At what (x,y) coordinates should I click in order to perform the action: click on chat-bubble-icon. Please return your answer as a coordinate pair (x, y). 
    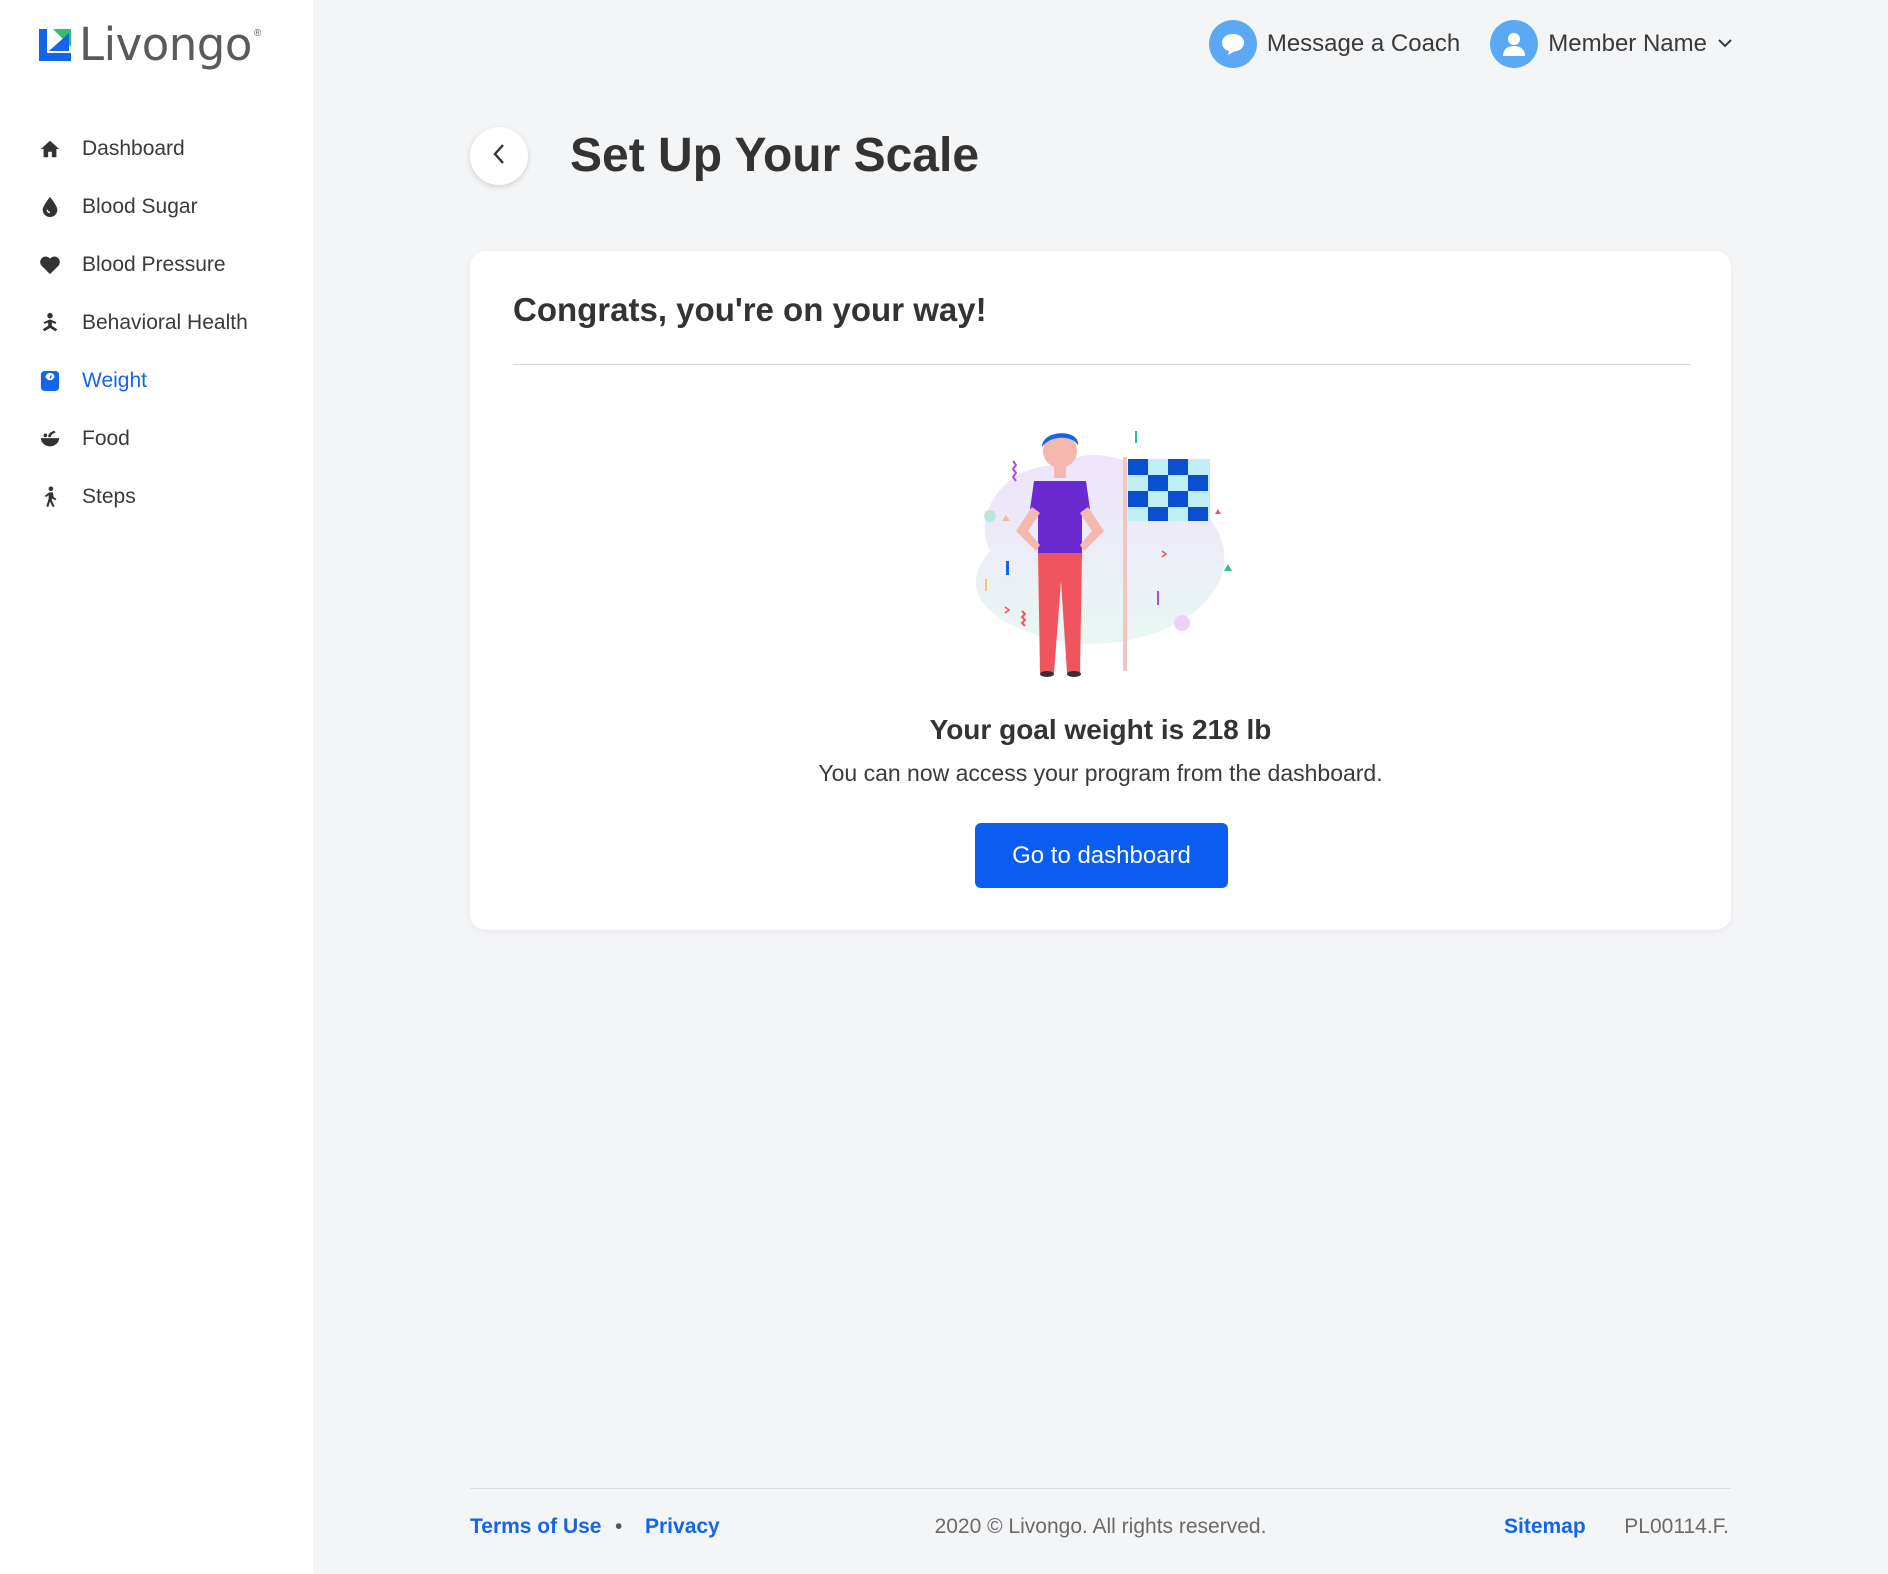
    Looking at the image, I should click on (1232, 44).